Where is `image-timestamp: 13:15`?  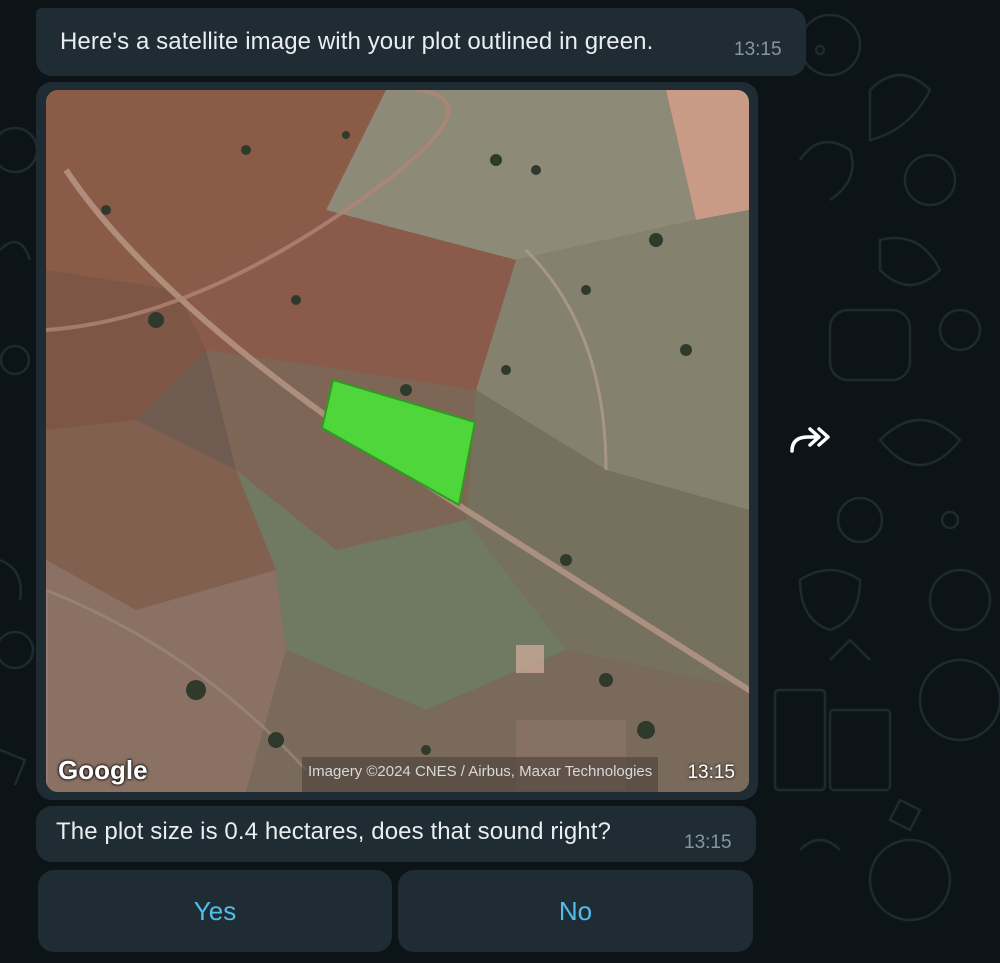 image-timestamp: 13:15 is located at coordinates (711, 772).